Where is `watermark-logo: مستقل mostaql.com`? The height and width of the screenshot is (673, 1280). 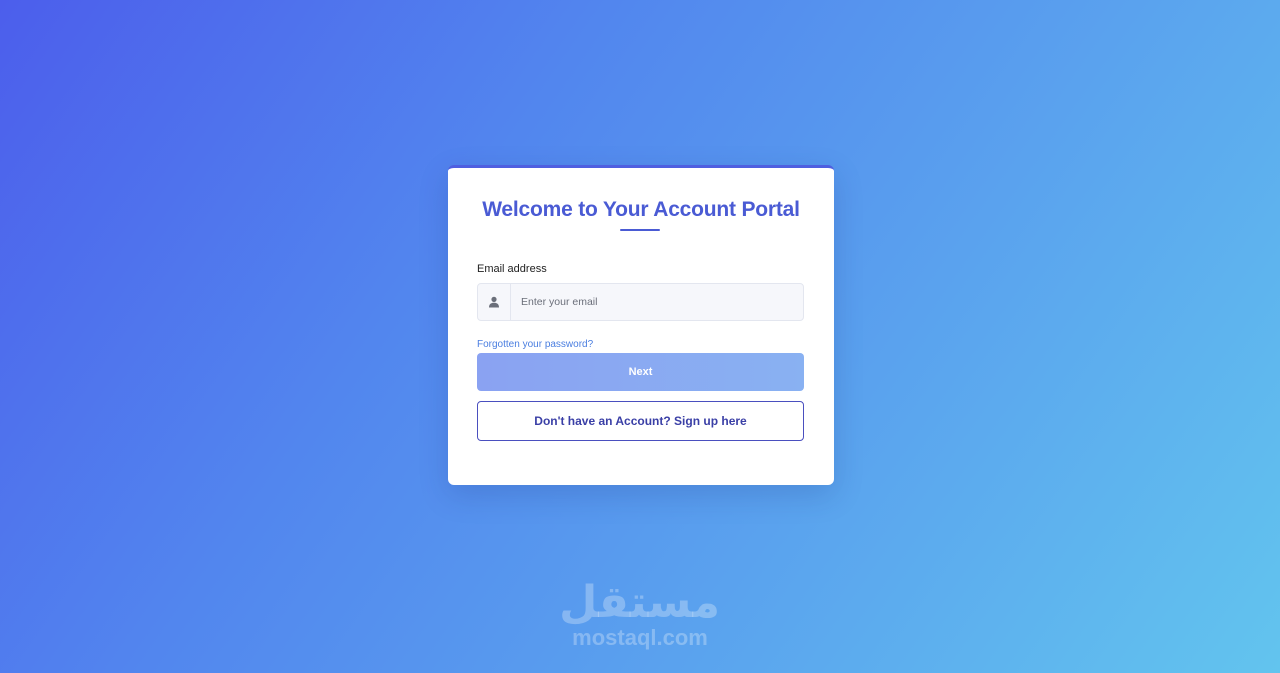 watermark-logo: مستقل mostaql.com is located at coordinates (639, 613).